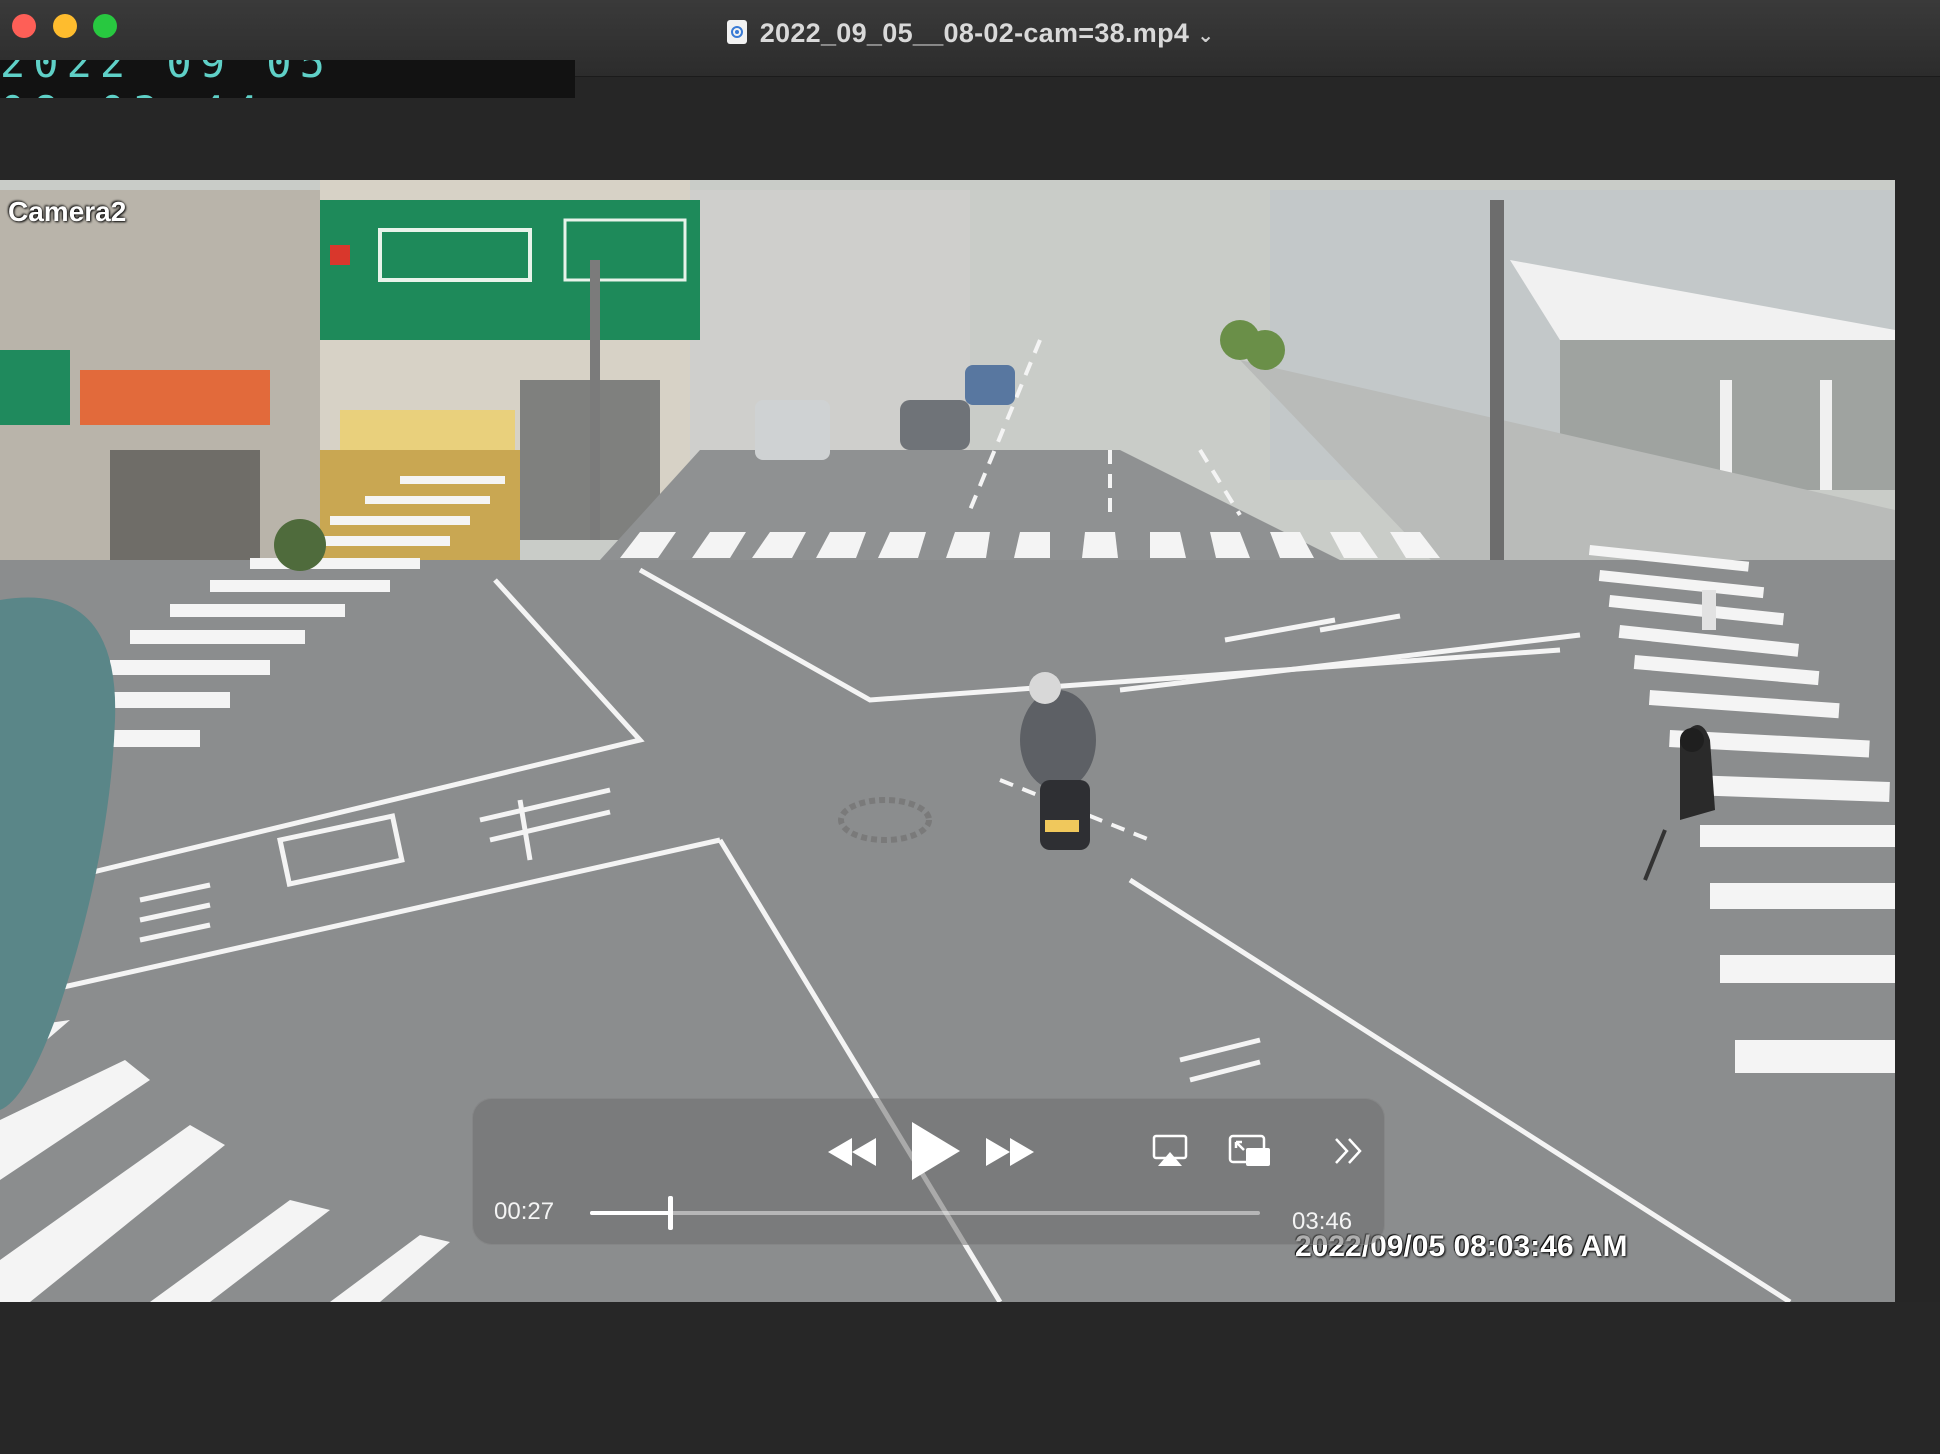 The image size is (1940, 1454). I want to click on camera-label: Camera2, so click(67, 211).